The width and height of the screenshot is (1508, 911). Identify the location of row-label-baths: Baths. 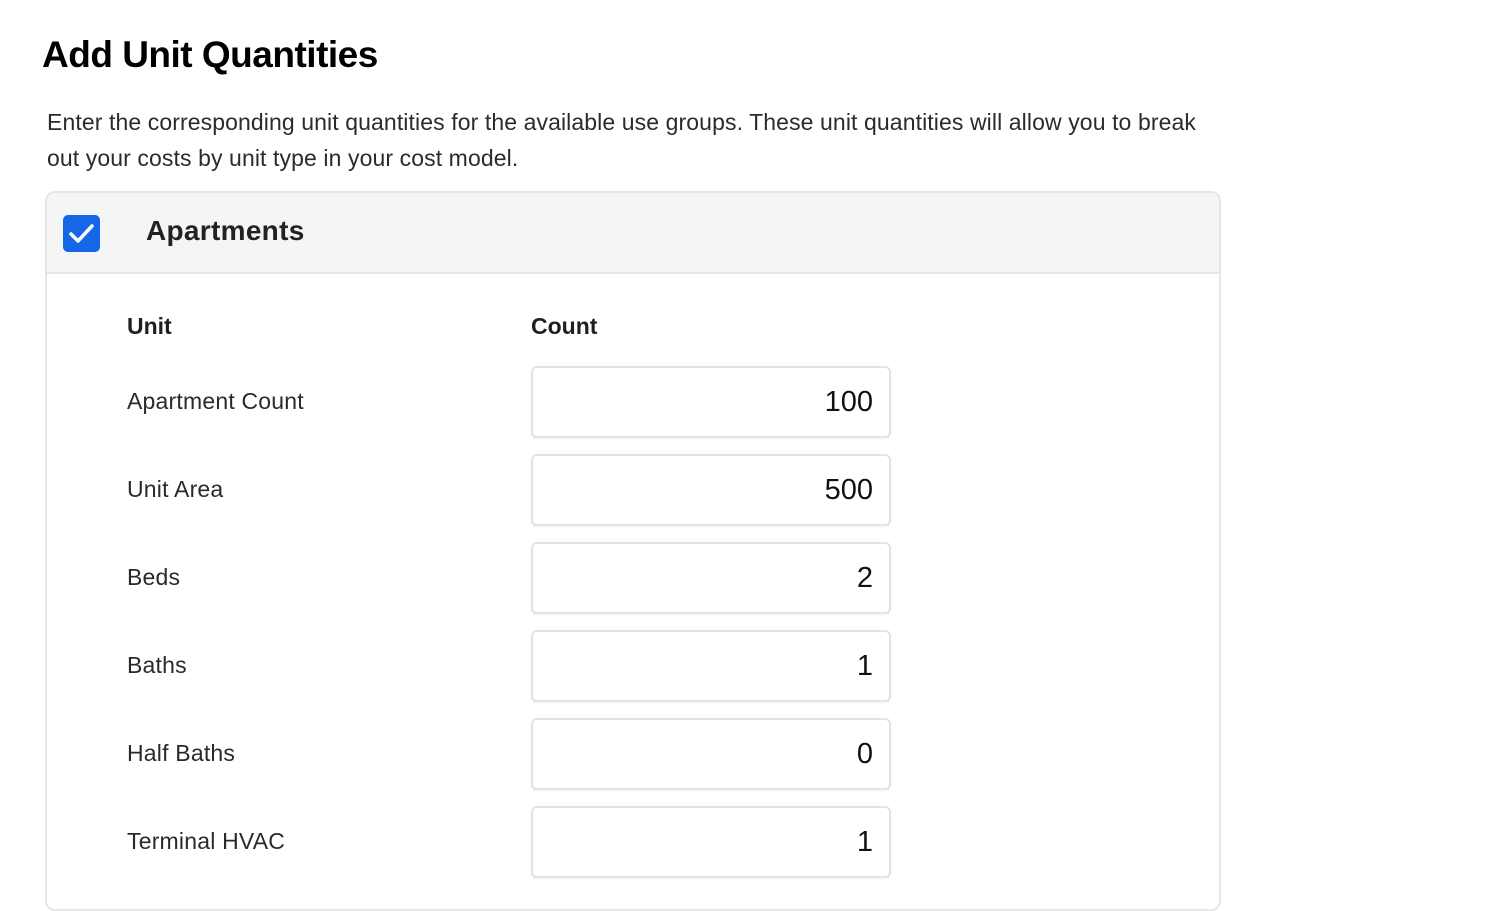
(157, 665).